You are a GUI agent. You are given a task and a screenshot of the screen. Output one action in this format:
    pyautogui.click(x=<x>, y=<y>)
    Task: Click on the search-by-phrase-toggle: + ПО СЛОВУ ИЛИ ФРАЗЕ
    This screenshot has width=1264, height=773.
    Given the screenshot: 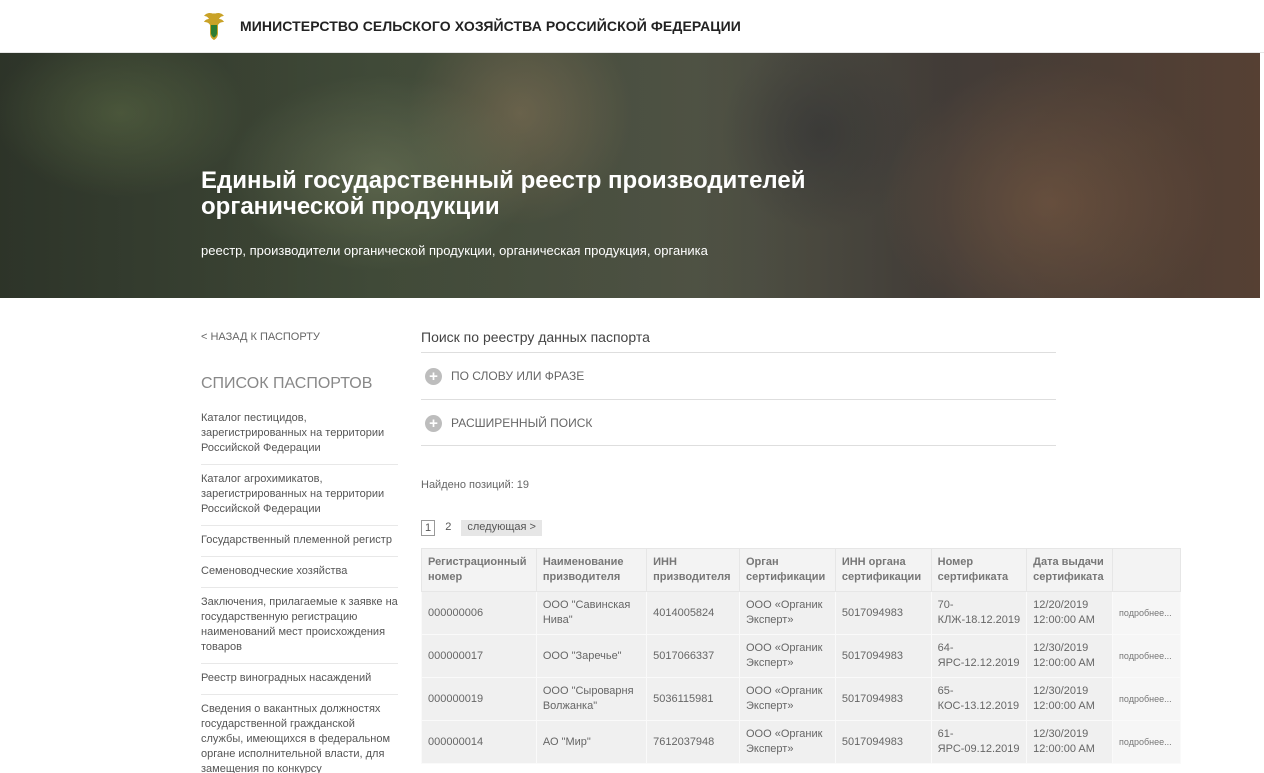 What is the action you would take?
    pyautogui.click(x=738, y=375)
    